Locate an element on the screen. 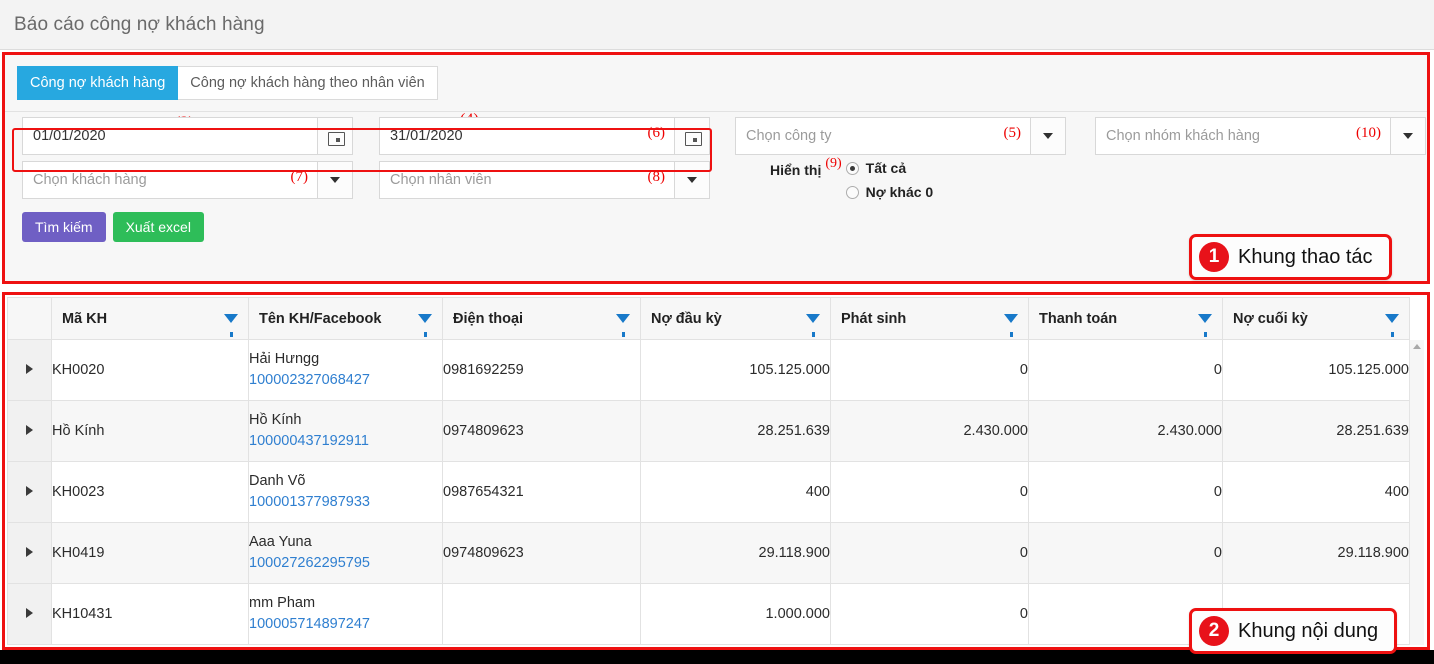 The width and height of the screenshot is (1434, 664). cell-dien-thoai: 0987654321 is located at coordinates (541, 492).